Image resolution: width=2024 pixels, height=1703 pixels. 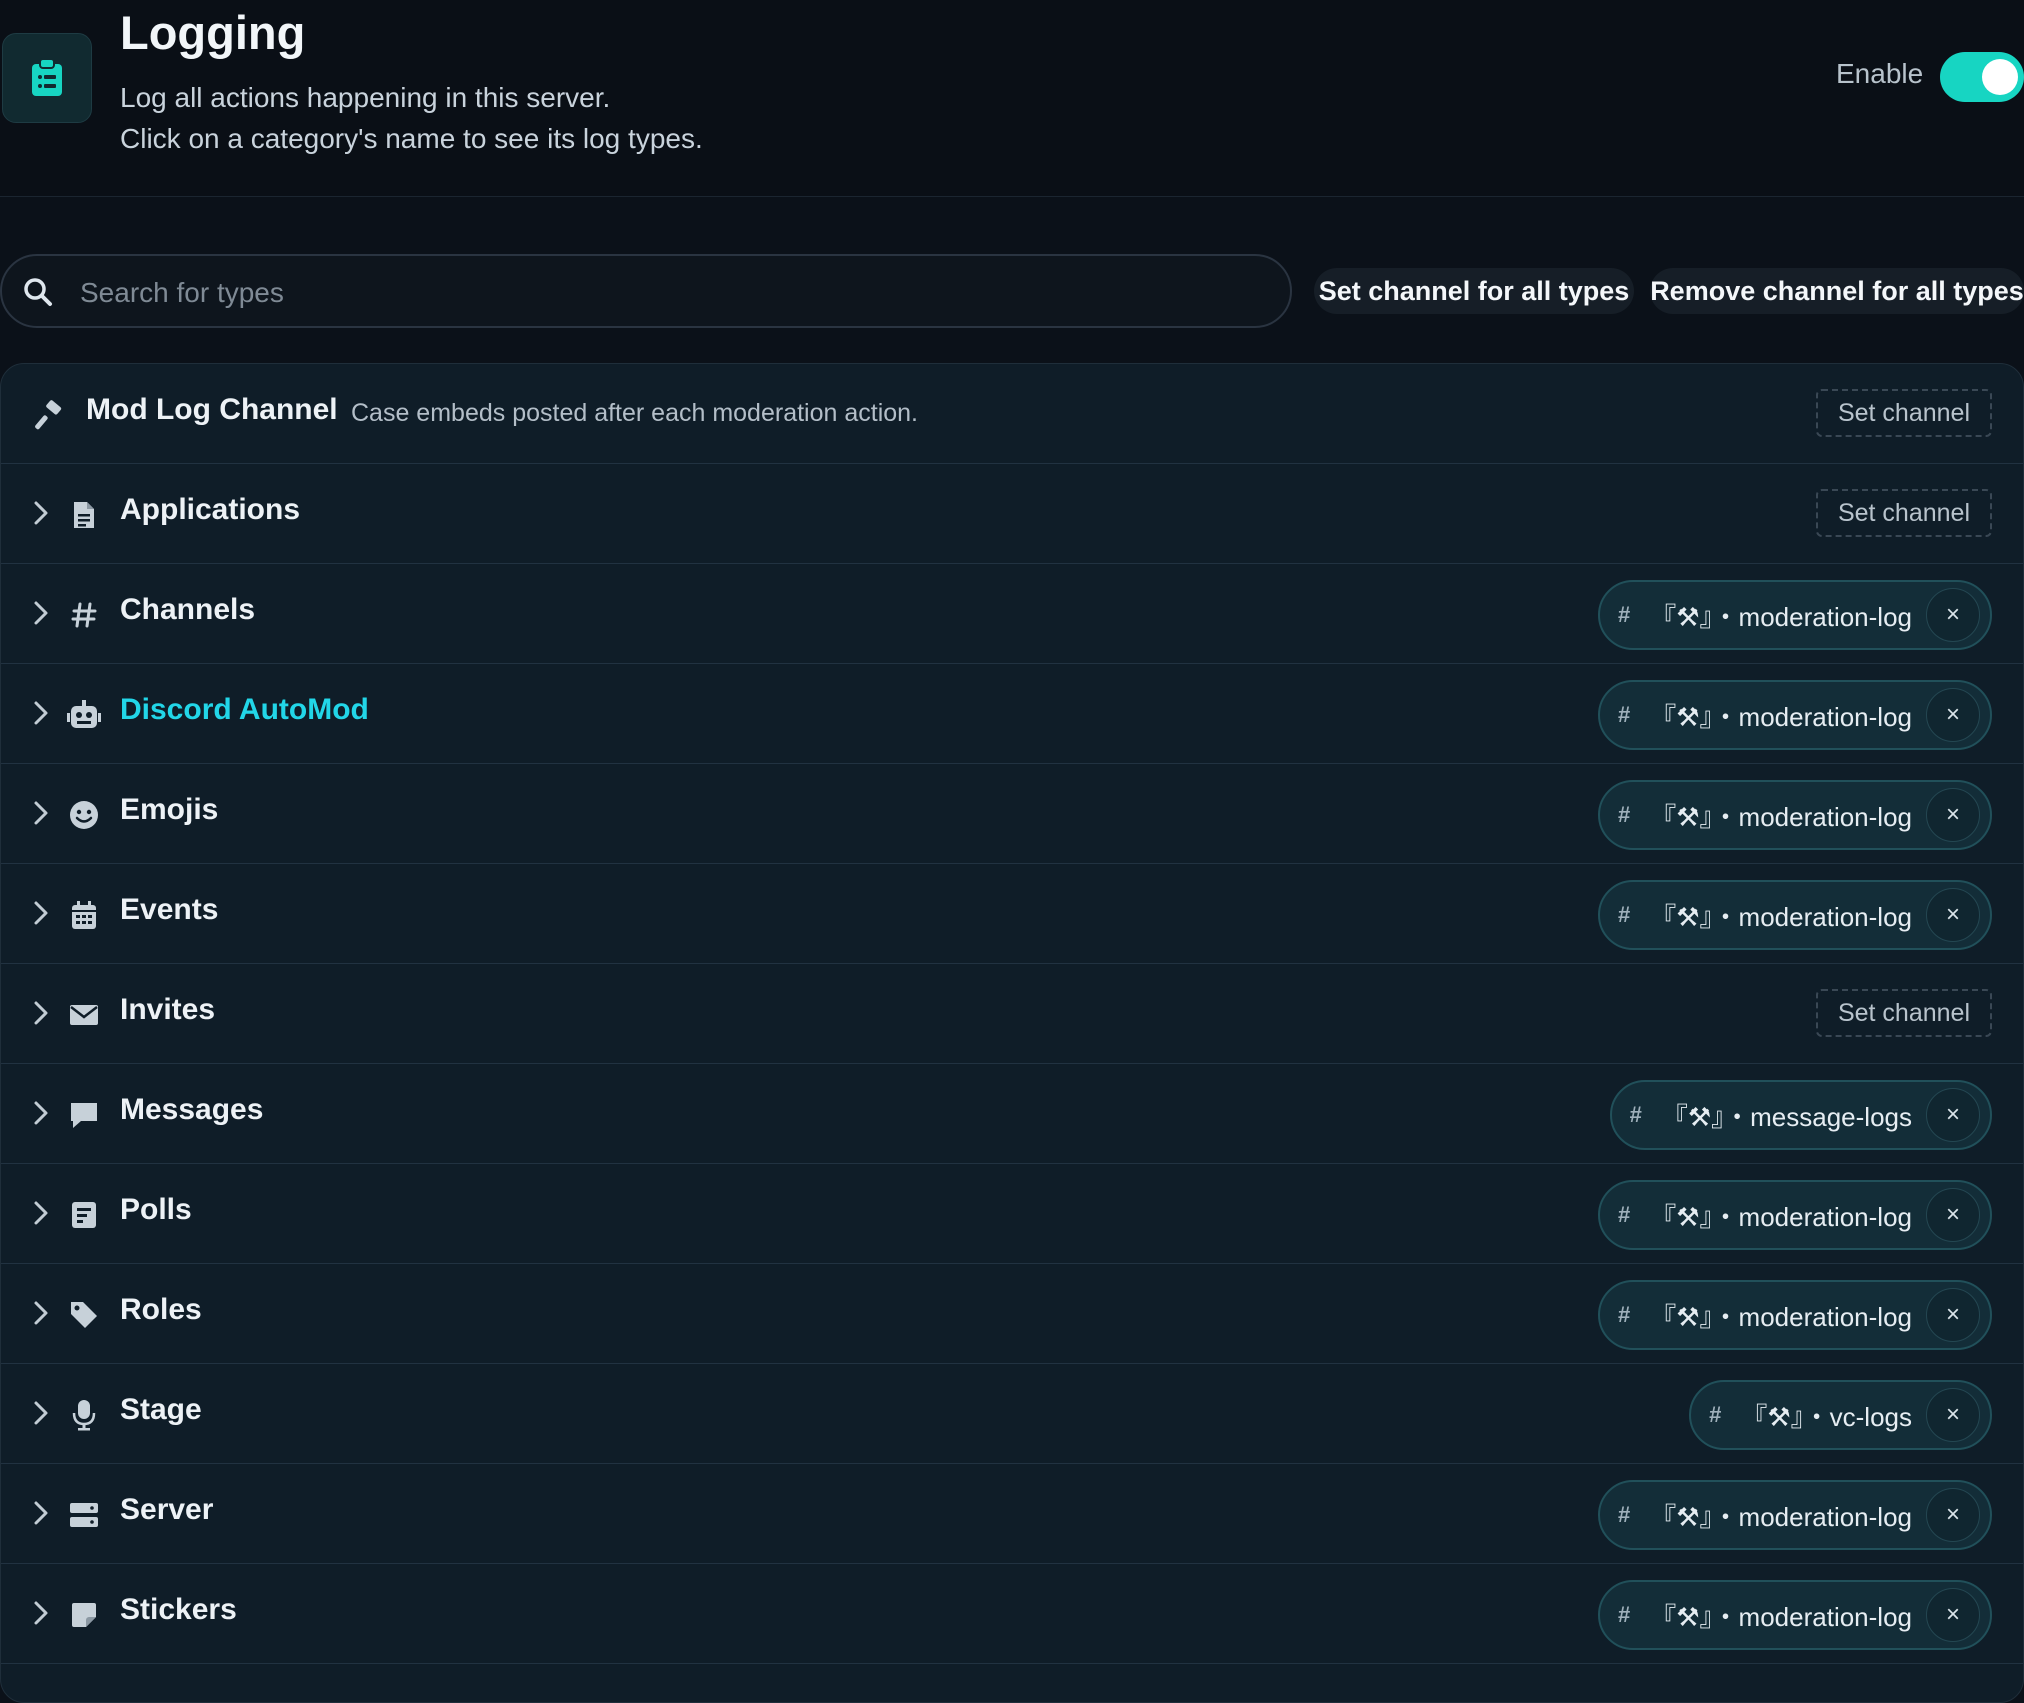 What do you see at coordinates (1012, 1114) in the screenshot?
I see `category-row-messages: Messages # 『⚒』・message-logs ×` at bounding box center [1012, 1114].